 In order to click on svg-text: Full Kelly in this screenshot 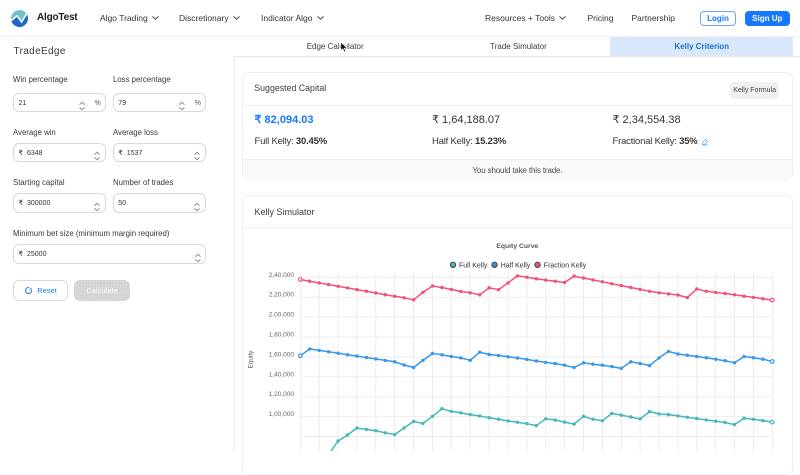, I will do `click(473, 265)`.